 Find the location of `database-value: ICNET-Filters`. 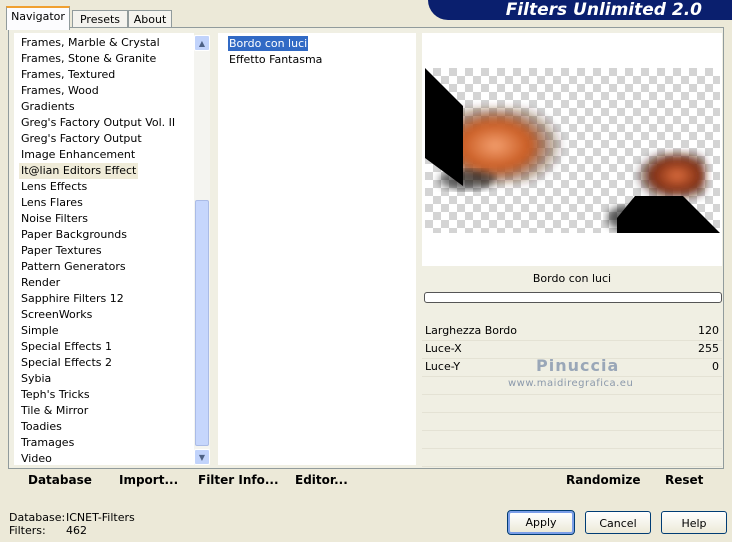

database-value: ICNET-Filters is located at coordinates (100, 517).